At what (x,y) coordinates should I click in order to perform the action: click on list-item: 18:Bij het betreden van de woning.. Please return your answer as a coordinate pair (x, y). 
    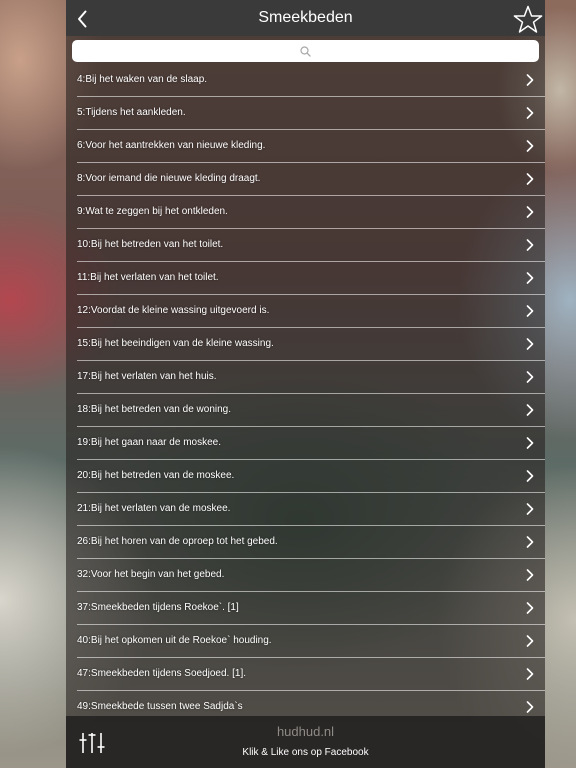
    Looking at the image, I should click on (311, 410).